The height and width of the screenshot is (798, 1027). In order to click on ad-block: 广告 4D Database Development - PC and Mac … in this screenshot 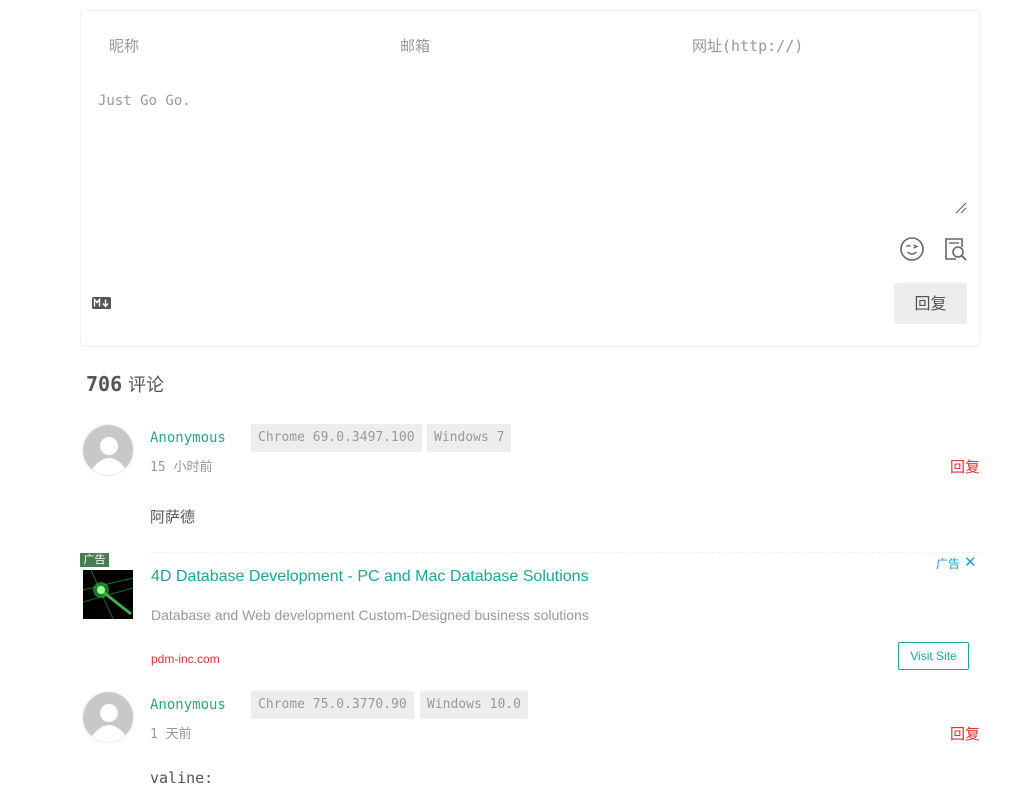, I will do `click(530, 616)`.